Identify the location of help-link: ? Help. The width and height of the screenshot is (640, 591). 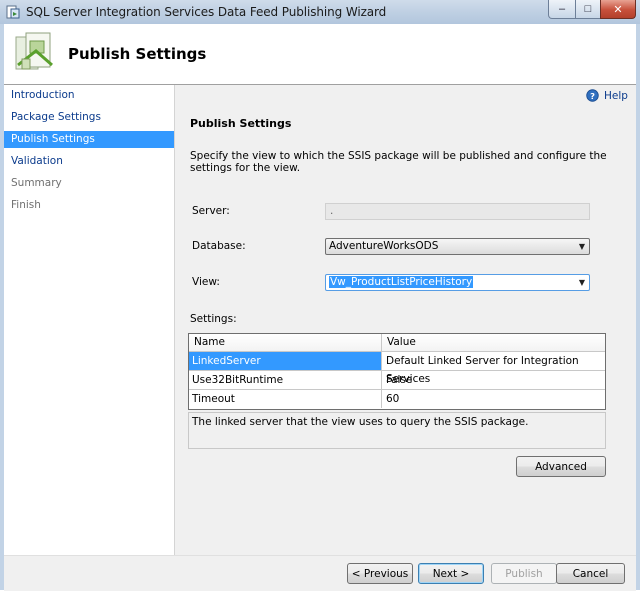
(607, 95).